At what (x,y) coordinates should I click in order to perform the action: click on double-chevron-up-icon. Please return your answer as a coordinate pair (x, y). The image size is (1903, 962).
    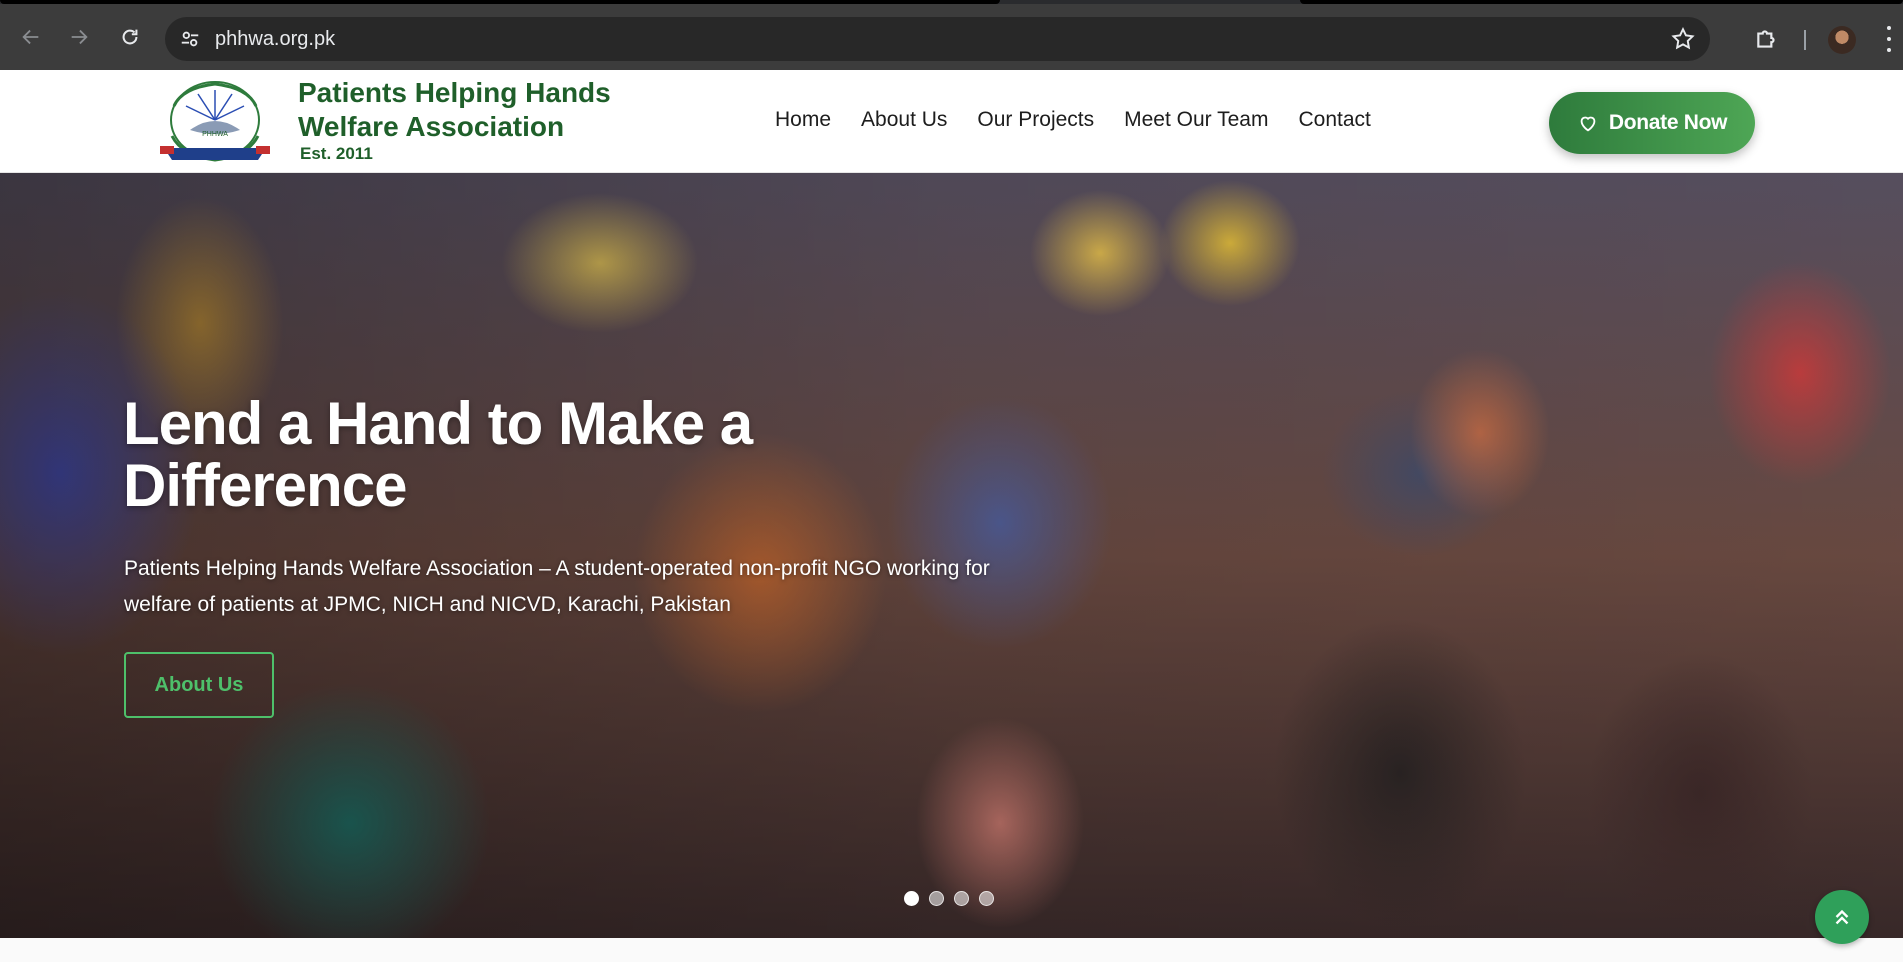
    Looking at the image, I should click on (1842, 917).